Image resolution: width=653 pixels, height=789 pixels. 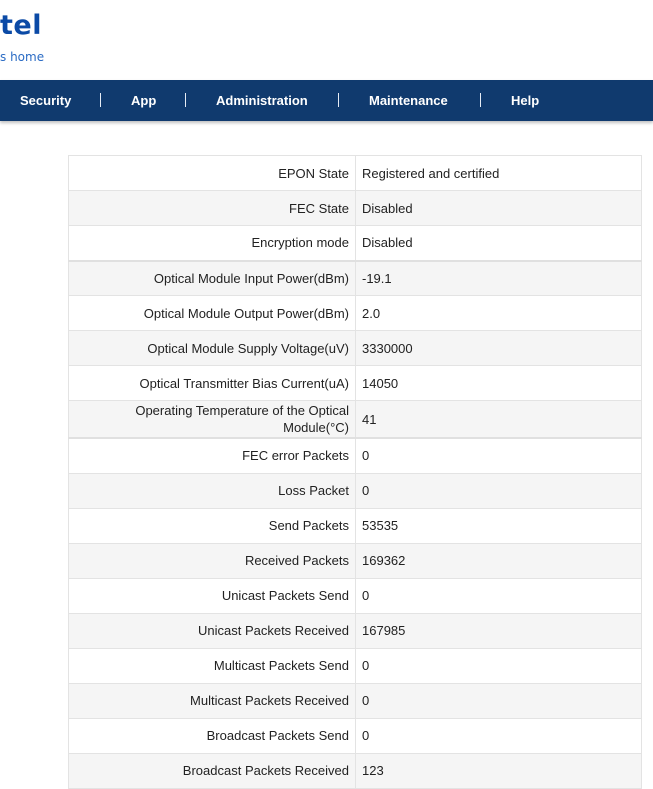 I want to click on row-label: Send Packets, so click(x=212, y=525).